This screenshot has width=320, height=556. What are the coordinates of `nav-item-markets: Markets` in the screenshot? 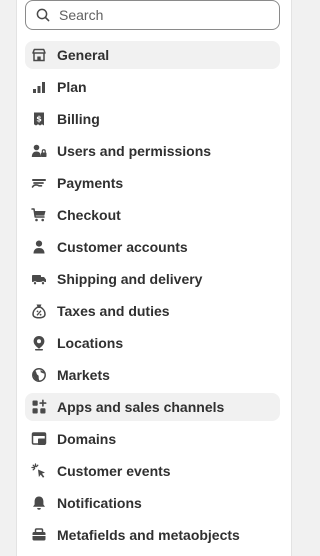 It's located at (152, 375).